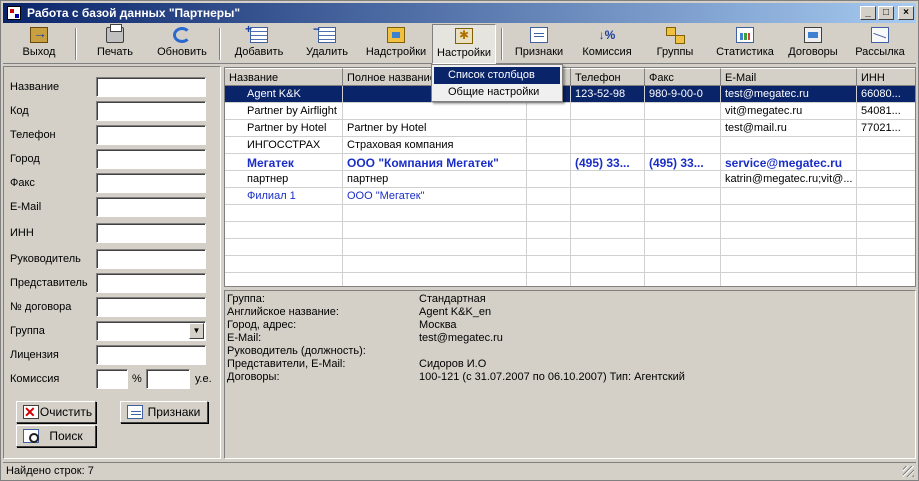  I want to click on filter-row-license: Лицензия, so click(110, 355).